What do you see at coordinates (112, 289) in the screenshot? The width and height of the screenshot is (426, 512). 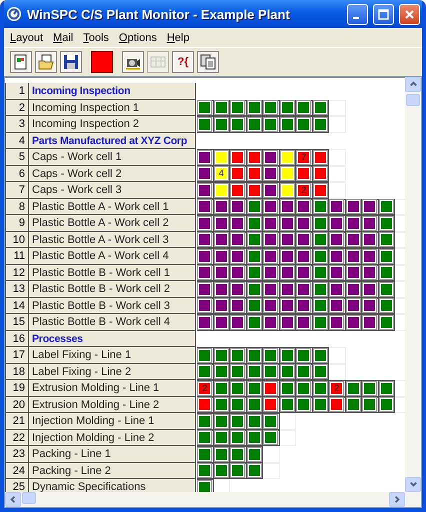 I see `row-label: Plastic Bottle B - Work cell 2` at bounding box center [112, 289].